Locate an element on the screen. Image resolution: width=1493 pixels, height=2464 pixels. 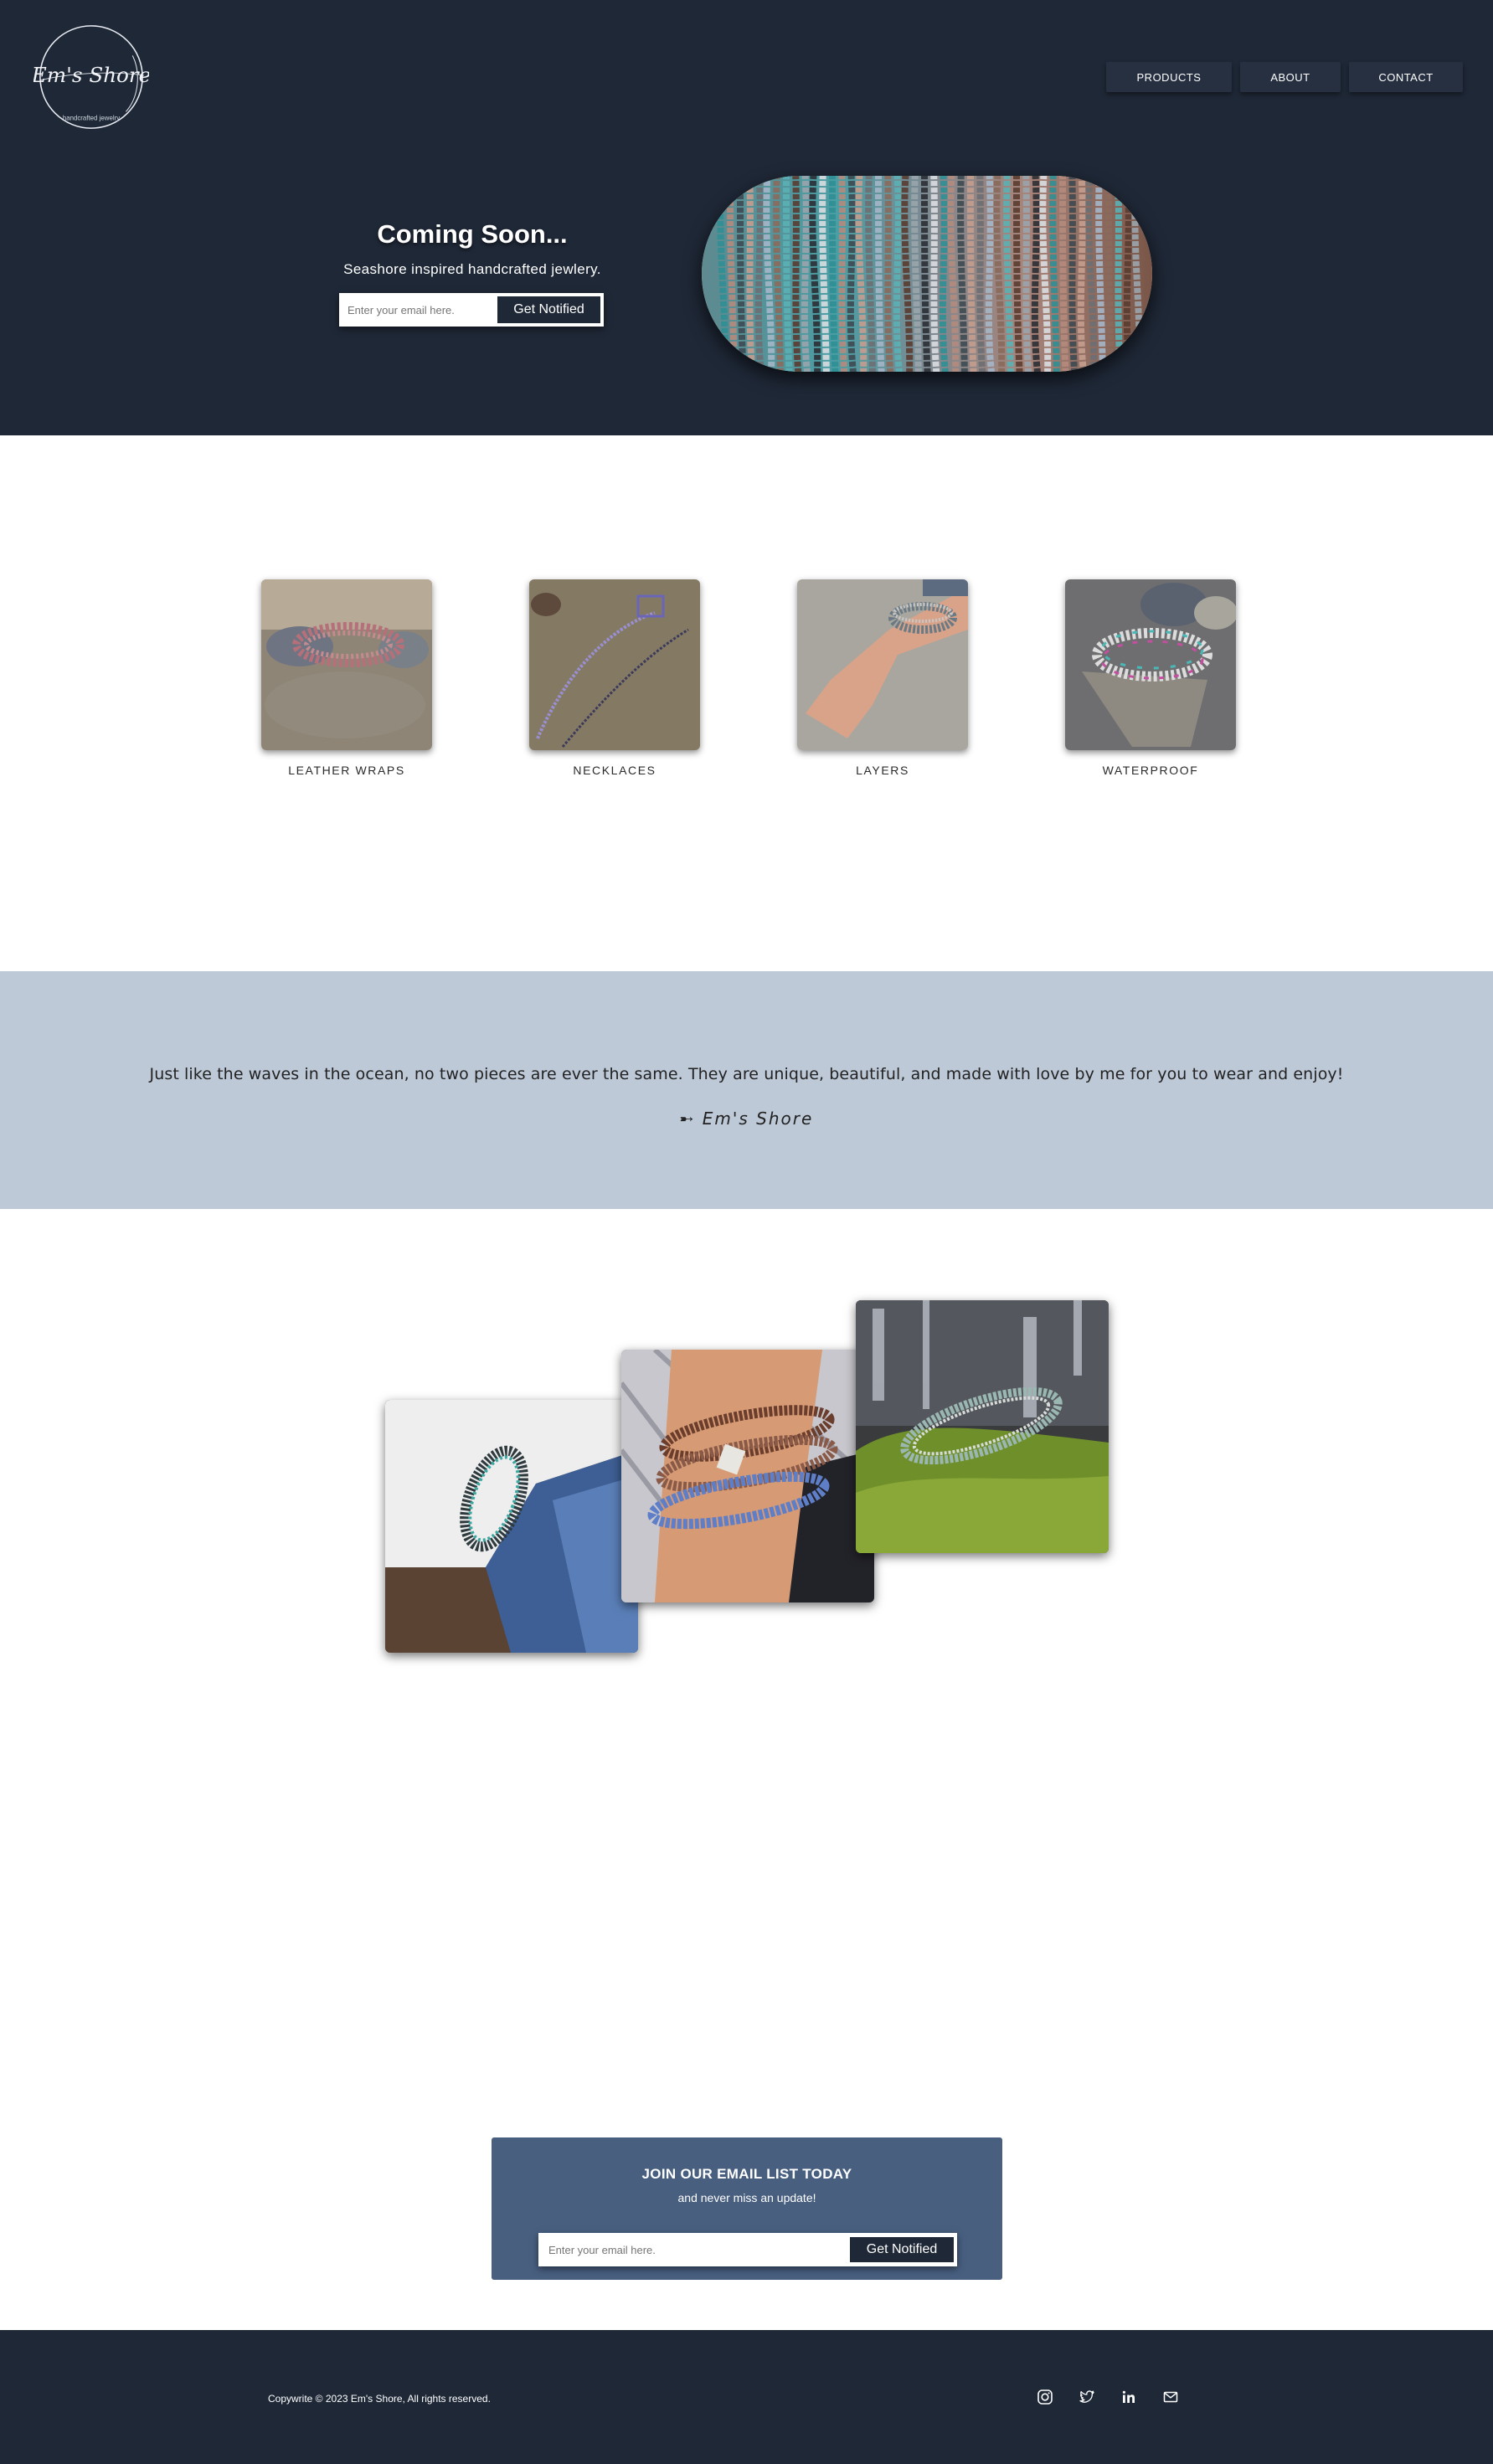
logo-text: Em's Shore is located at coordinates (91, 75).